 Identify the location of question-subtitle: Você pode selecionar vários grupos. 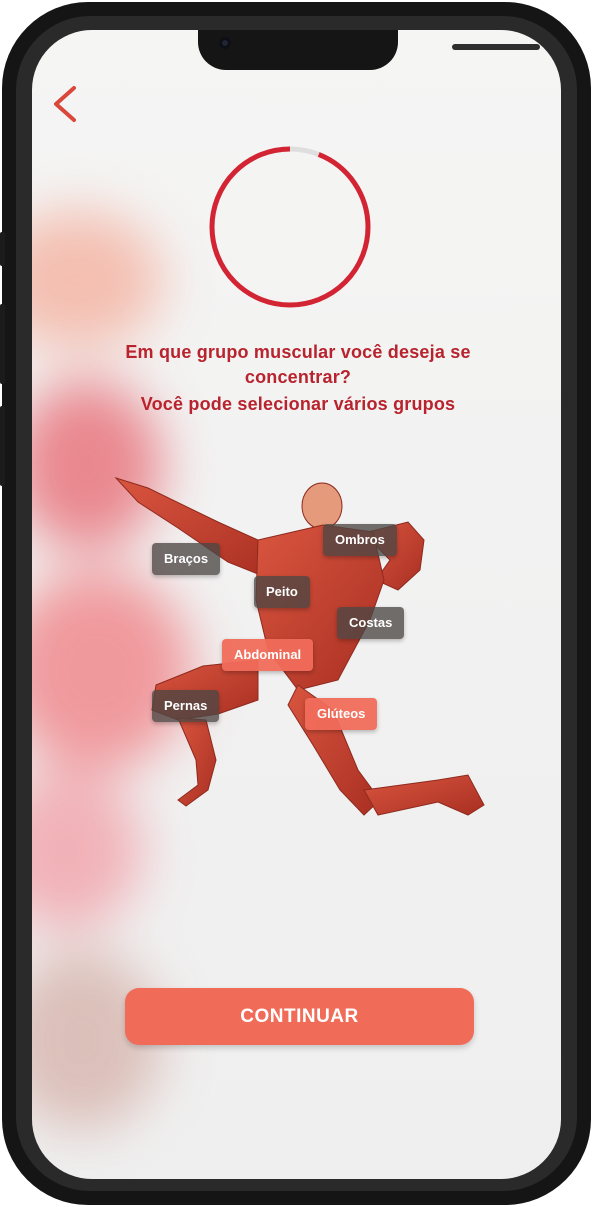
(298, 404).